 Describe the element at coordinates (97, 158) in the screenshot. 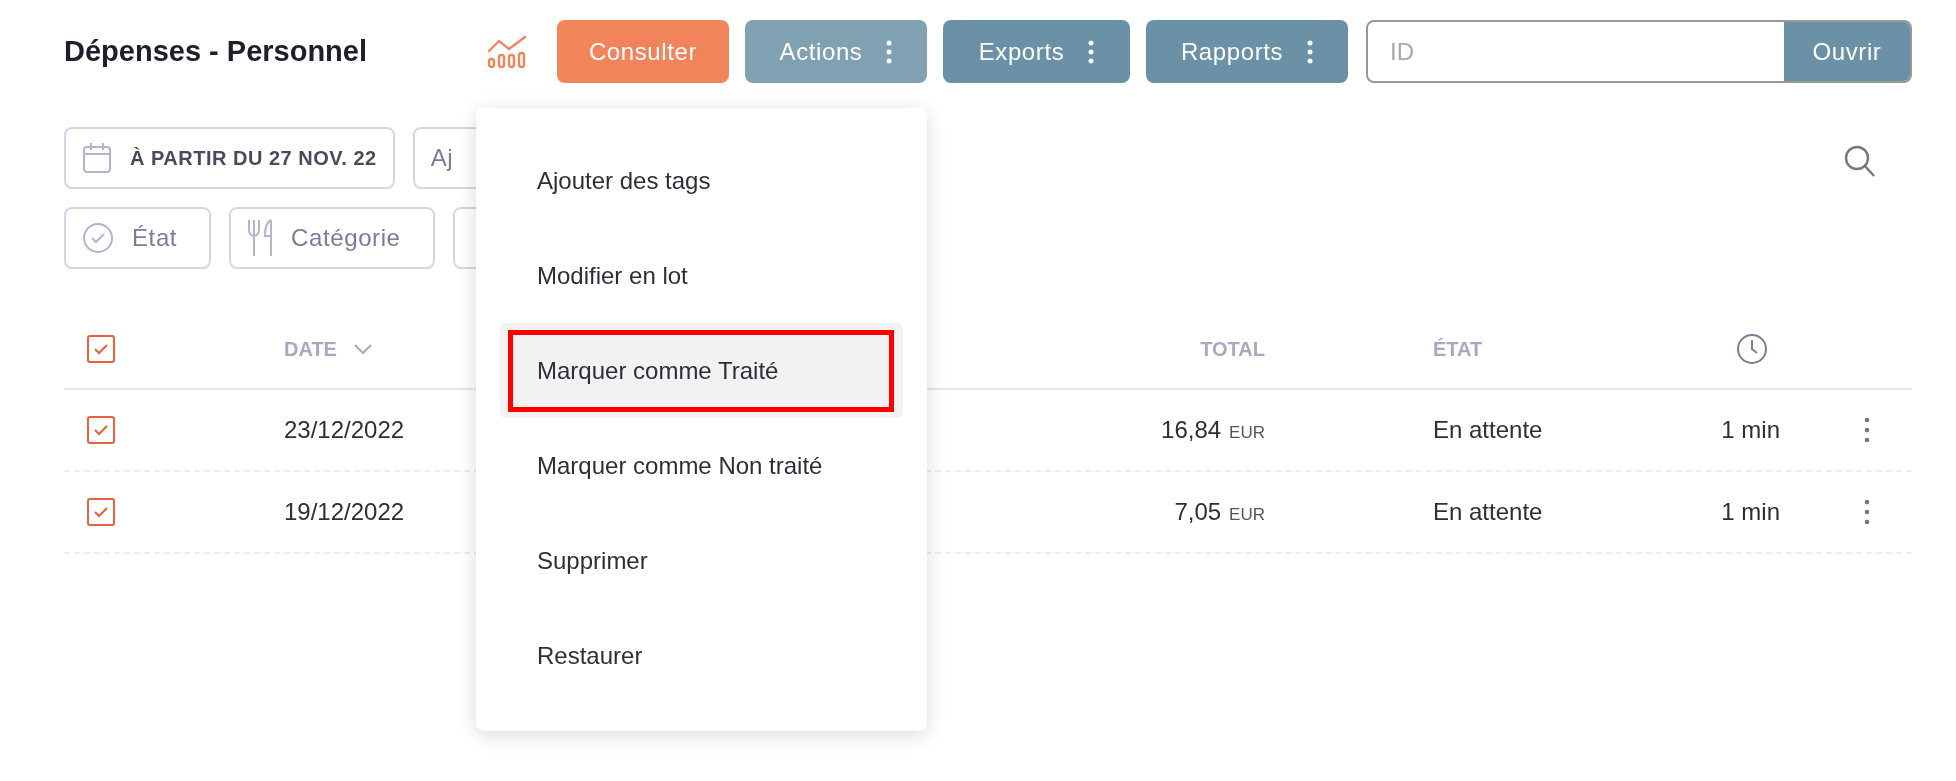

I see `calendar-icon` at that location.